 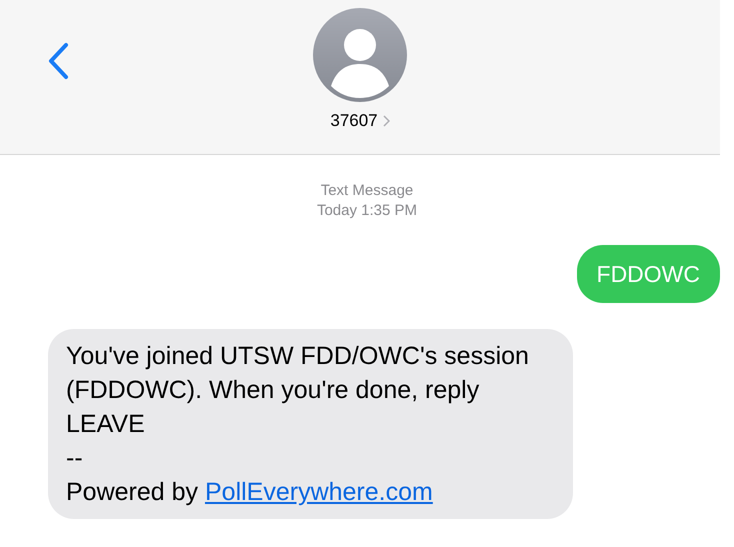 I want to click on message-text: --, so click(x=75, y=458).